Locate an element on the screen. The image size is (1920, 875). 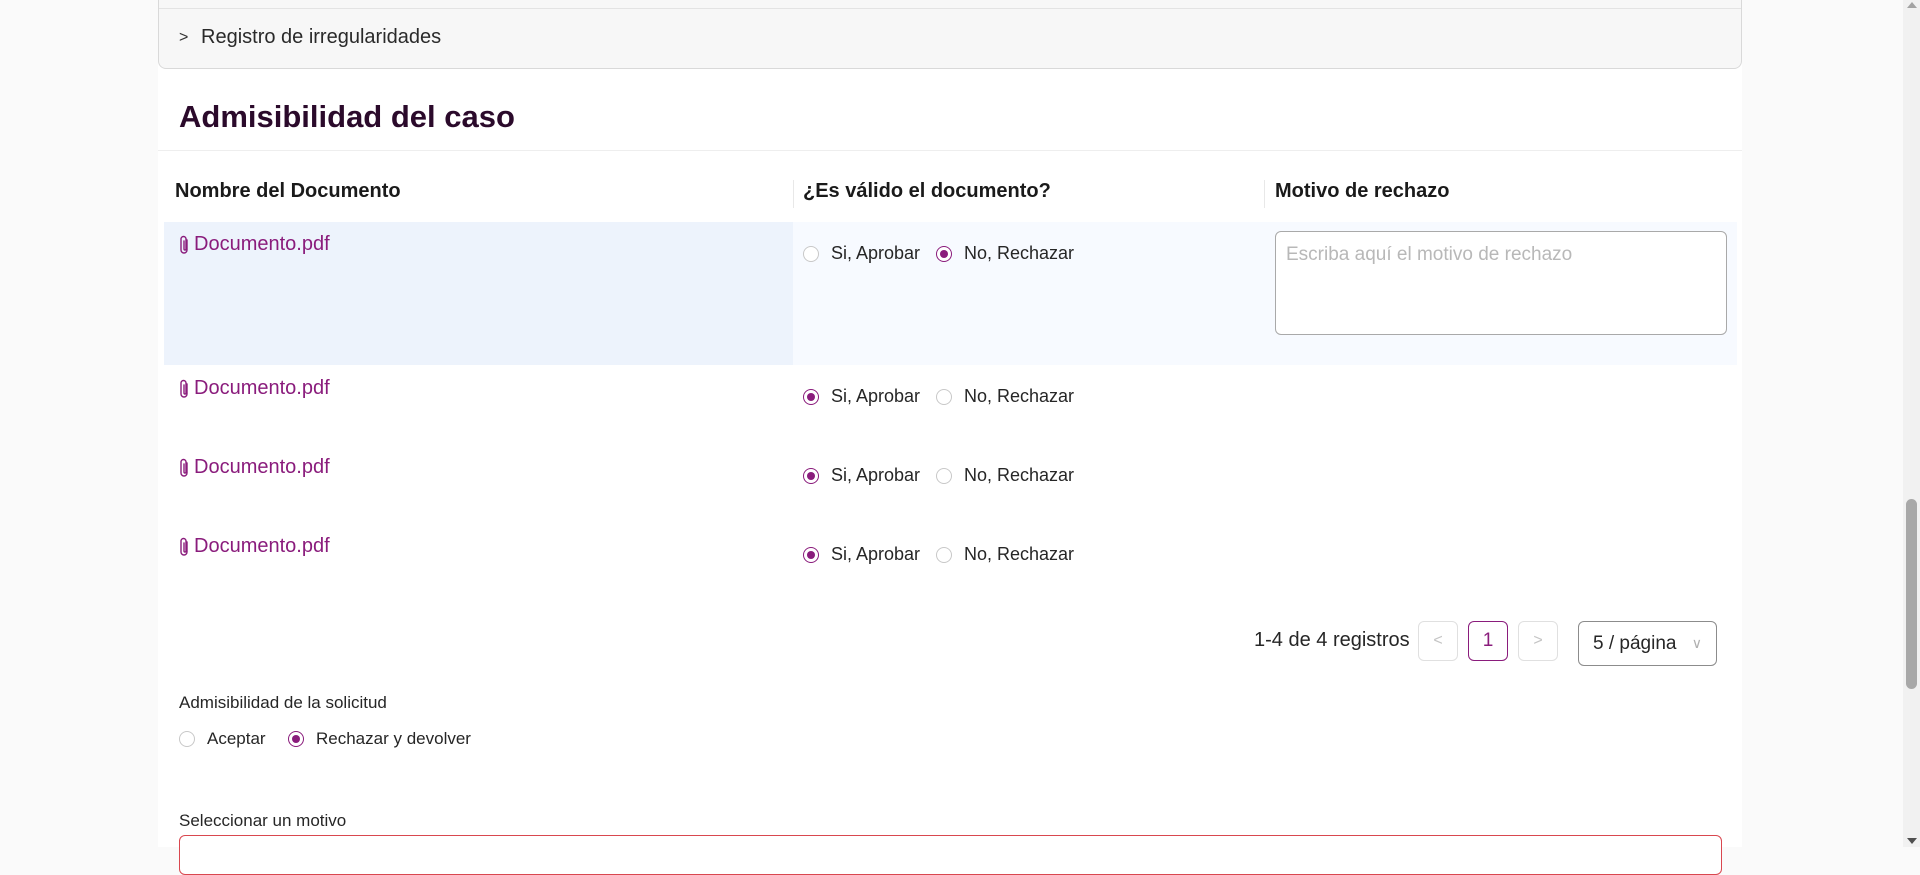
scroll-up-icon is located at coordinates (1912, 5).